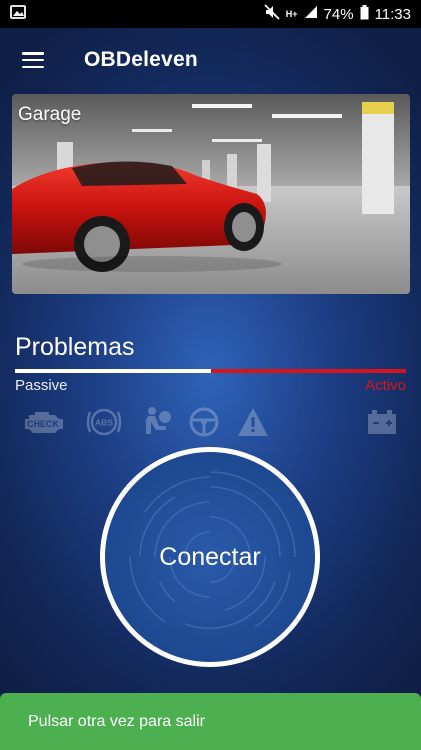 Image resolution: width=421 pixels, height=750 pixels. What do you see at coordinates (338, 14) in the screenshot?
I see `battery-percent: 74%` at bounding box center [338, 14].